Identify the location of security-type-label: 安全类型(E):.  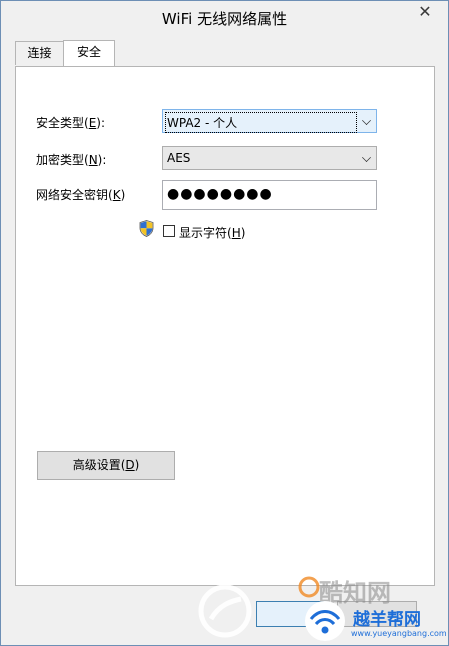
(71, 123).